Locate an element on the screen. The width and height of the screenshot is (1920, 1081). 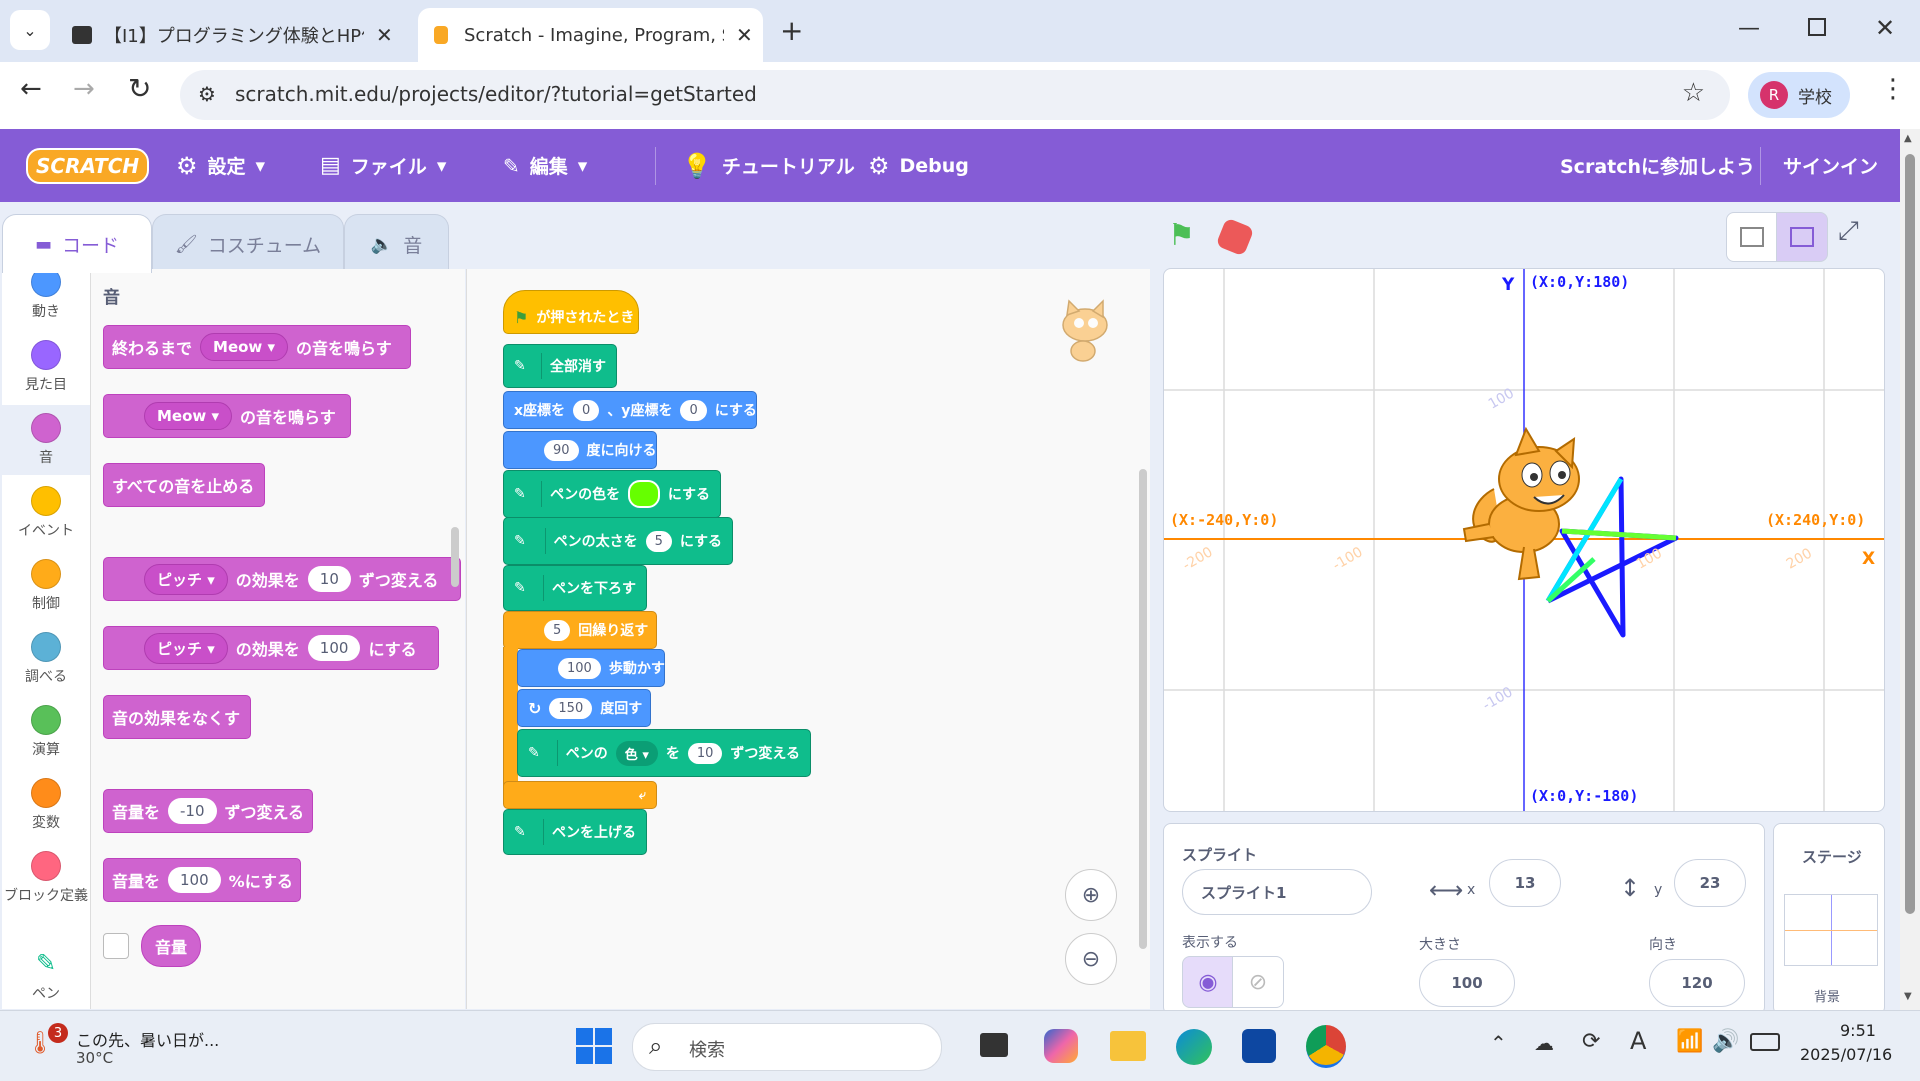
palette-scrollbar-thumb is located at coordinates (455, 557).